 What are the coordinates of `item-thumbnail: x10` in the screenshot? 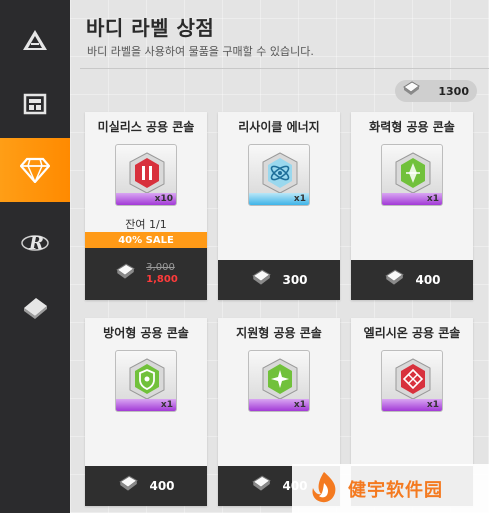 It's located at (146, 175).